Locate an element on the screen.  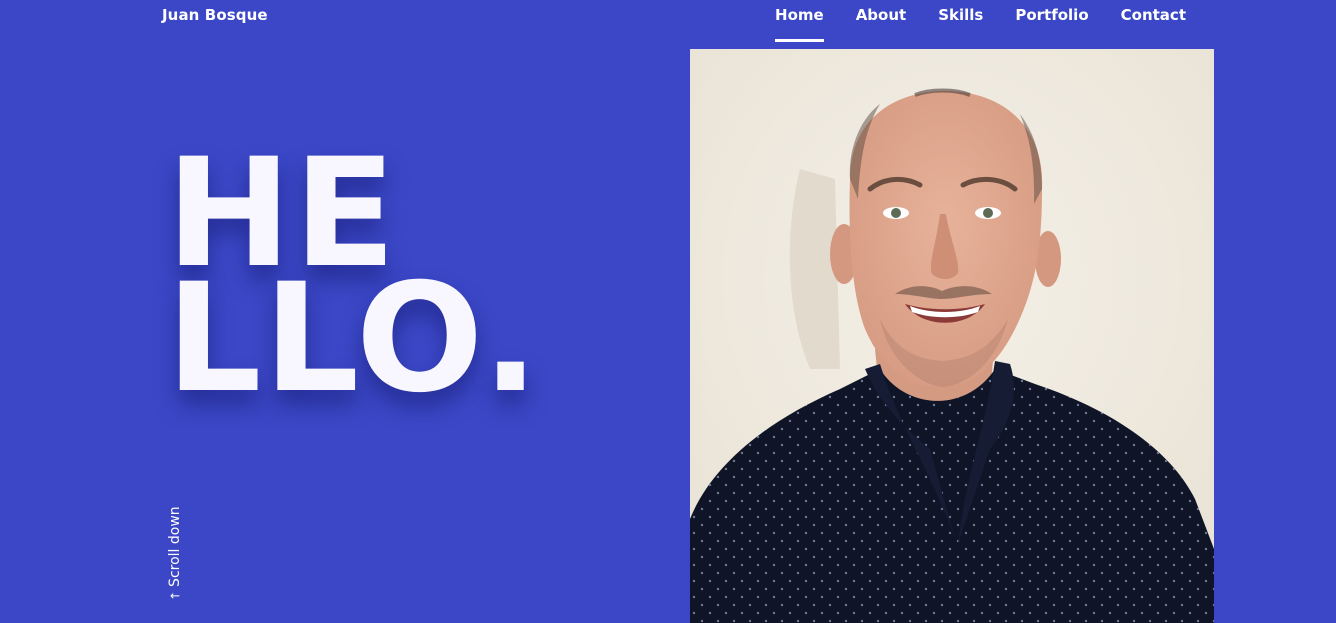
hero-heading: HE LLO. is located at coordinates (354, 283).